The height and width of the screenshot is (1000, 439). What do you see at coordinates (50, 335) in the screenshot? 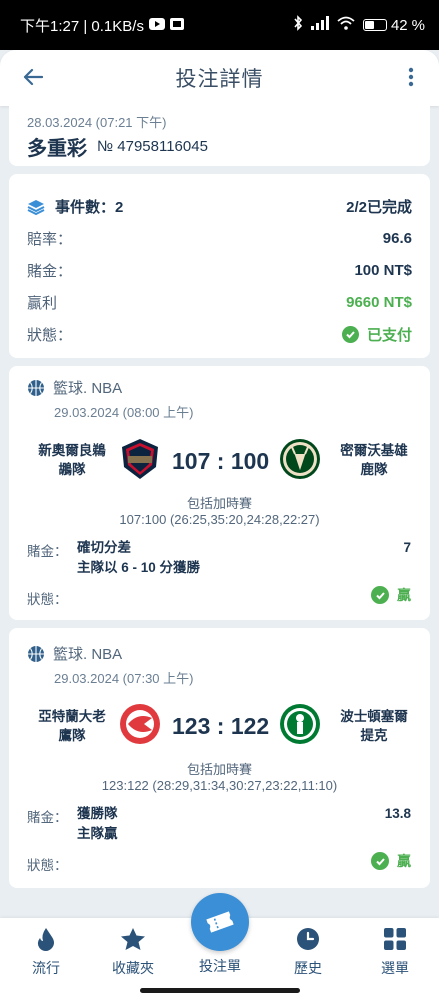
I see `status-label: 狀態：` at bounding box center [50, 335].